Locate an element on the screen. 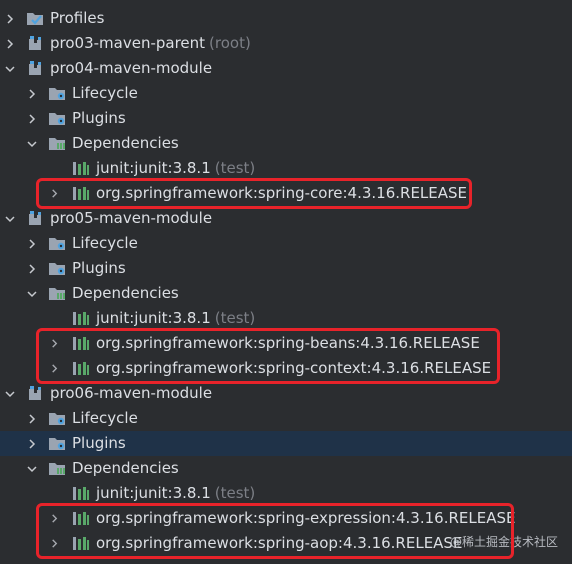  tree-item-pro05-dependencies: Dependencies is located at coordinates (286, 293).